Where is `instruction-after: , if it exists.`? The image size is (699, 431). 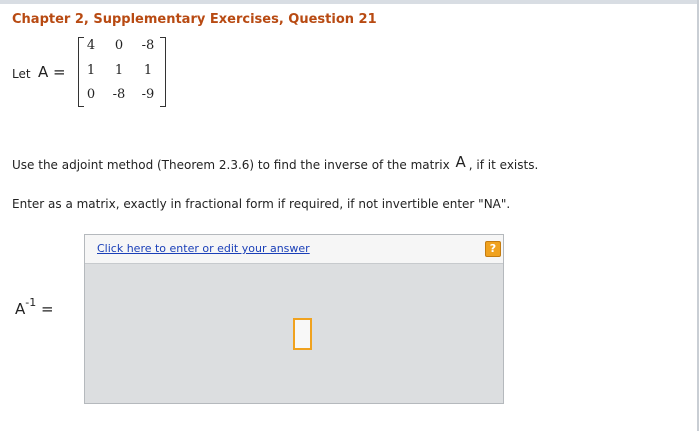
instruction-after: , if it exists. is located at coordinates (503, 165).